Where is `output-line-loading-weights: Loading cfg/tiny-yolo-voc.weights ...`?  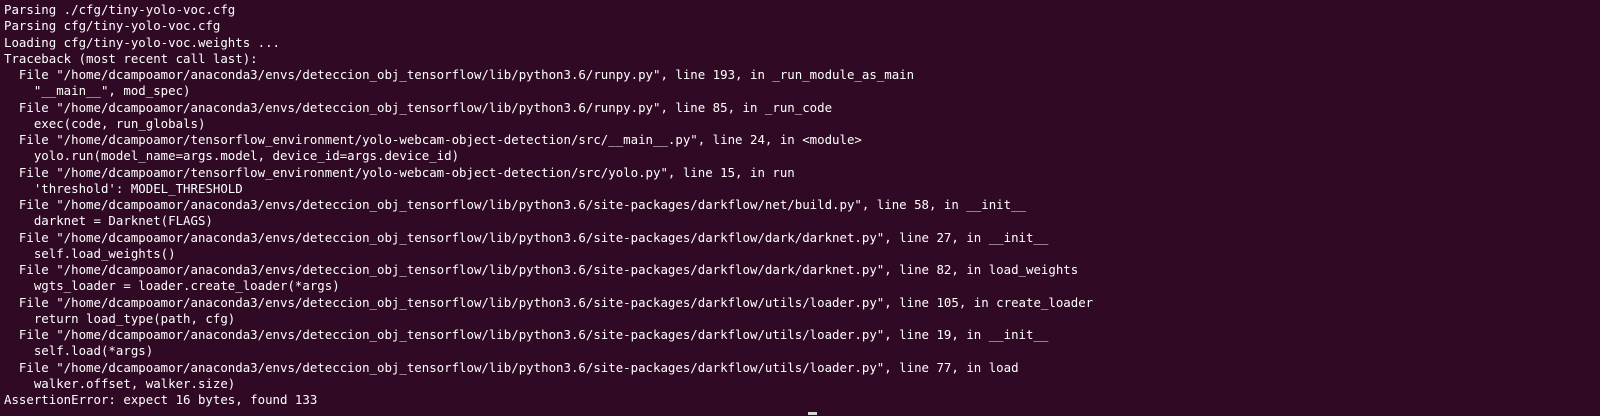 output-line-loading-weights: Loading cfg/tiny-yolo-voc.weights ... is located at coordinates (142, 42).